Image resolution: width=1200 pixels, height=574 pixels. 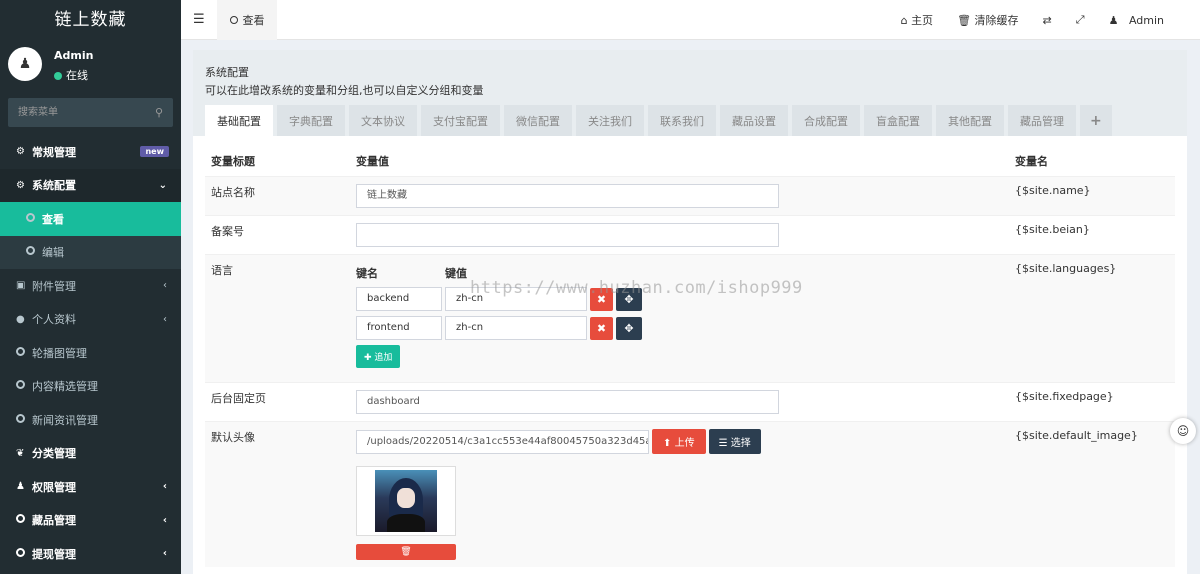 I want to click on user-status: 在线, so click(x=71, y=75).